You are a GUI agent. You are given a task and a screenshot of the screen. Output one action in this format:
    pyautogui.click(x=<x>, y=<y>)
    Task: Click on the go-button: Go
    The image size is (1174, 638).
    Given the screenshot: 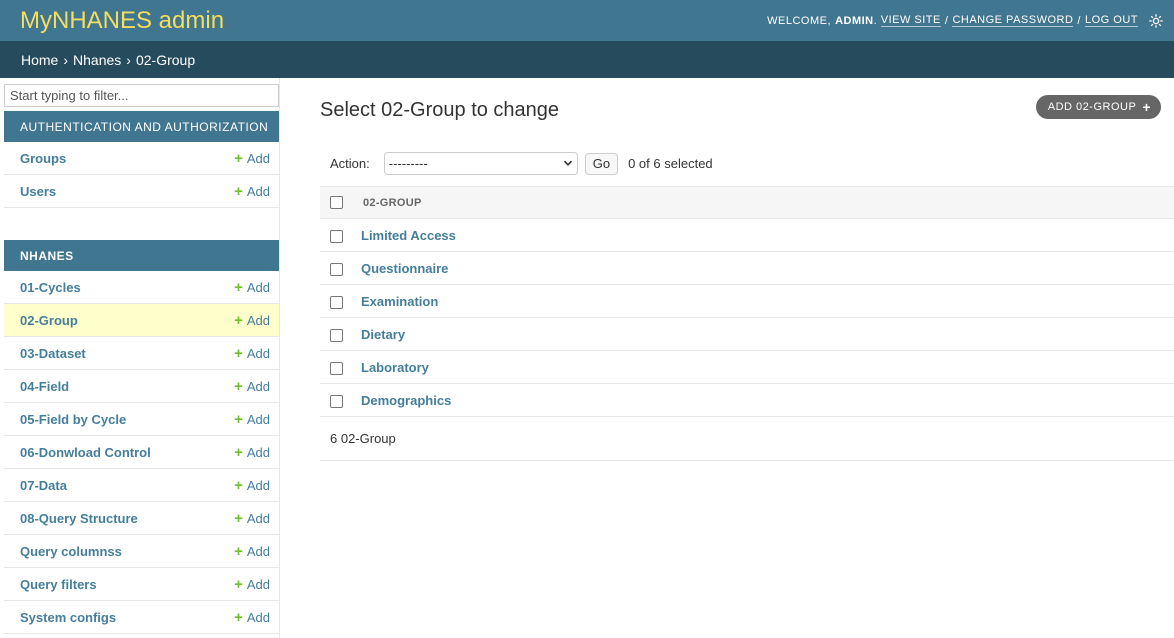 What is the action you would take?
    pyautogui.click(x=601, y=163)
    